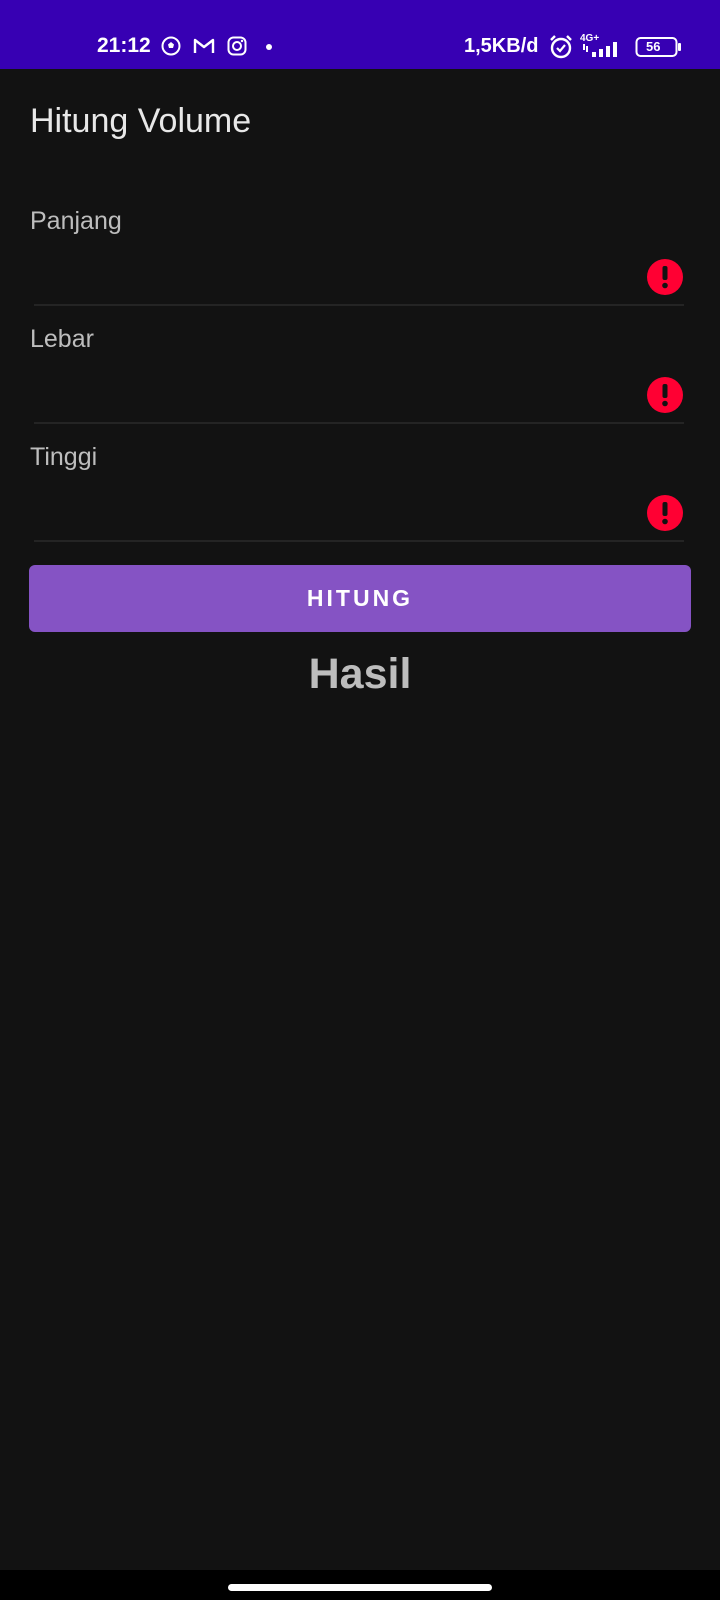 The height and width of the screenshot is (1600, 720). I want to click on tinggi-field: Tinggi, so click(357, 493).